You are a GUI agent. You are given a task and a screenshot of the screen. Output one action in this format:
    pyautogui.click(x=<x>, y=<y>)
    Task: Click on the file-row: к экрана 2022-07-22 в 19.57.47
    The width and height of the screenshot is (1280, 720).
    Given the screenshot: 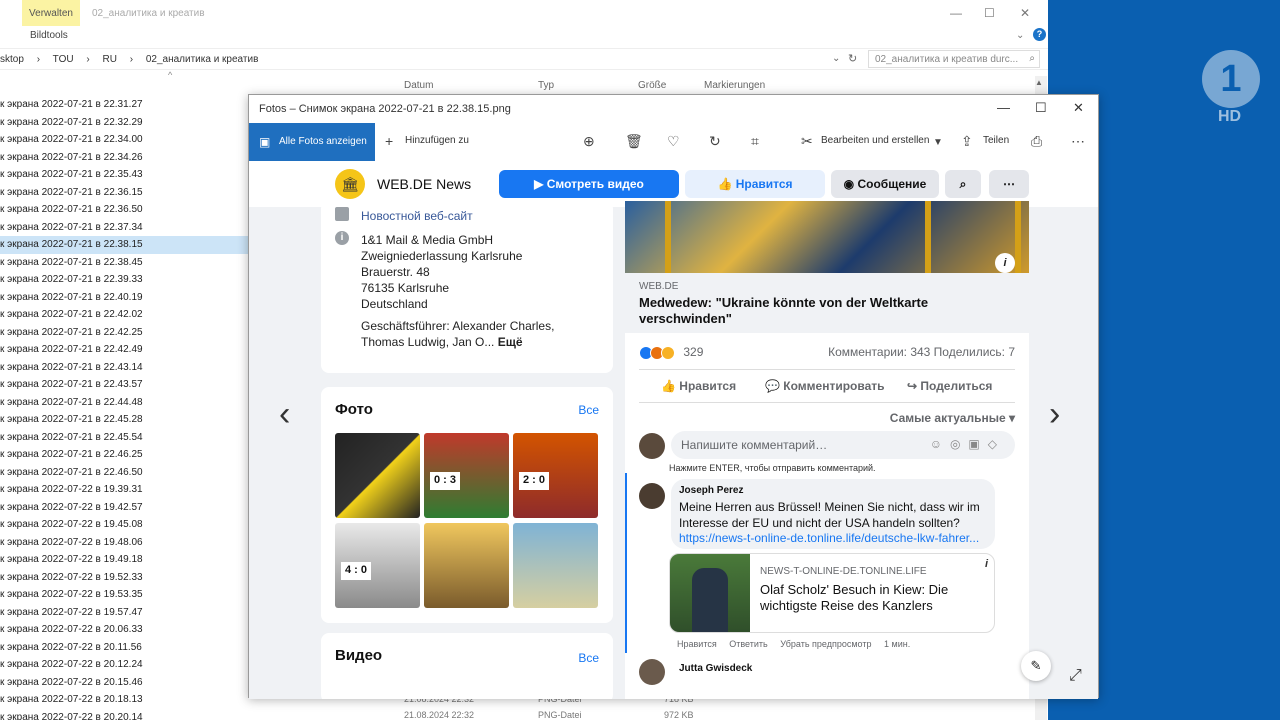 What is the action you would take?
    pyautogui.click(x=125, y=613)
    